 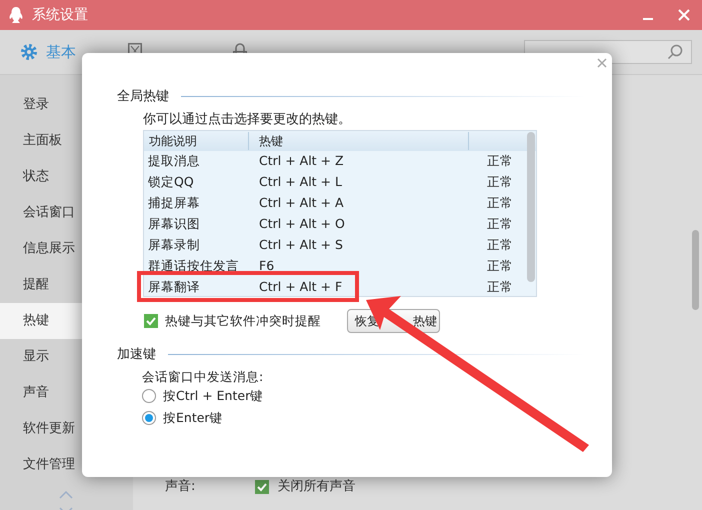 What do you see at coordinates (16, 15) in the screenshot?
I see `penguin-icon` at bounding box center [16, 15].